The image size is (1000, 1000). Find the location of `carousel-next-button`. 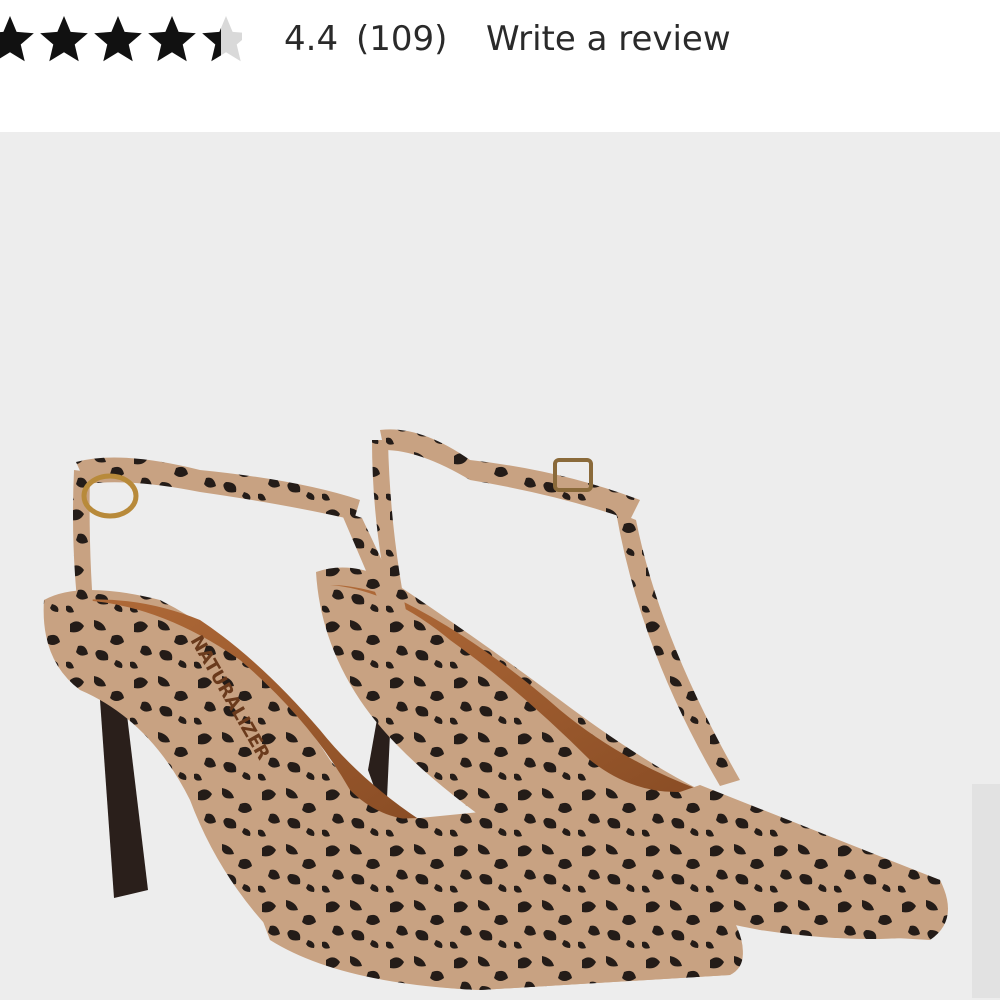

carousel-next-button is located at coordinates (986, 891).